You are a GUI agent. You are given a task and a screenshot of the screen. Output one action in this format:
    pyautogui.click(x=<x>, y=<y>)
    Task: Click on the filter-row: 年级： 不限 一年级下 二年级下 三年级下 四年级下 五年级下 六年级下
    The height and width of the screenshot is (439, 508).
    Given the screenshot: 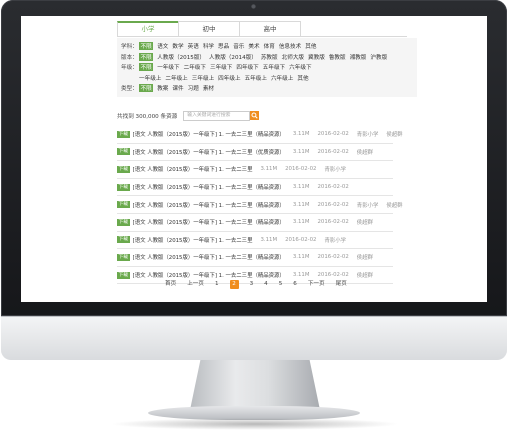 What is the action you would take?
    pyautogui.click(x=269, y=67)
    